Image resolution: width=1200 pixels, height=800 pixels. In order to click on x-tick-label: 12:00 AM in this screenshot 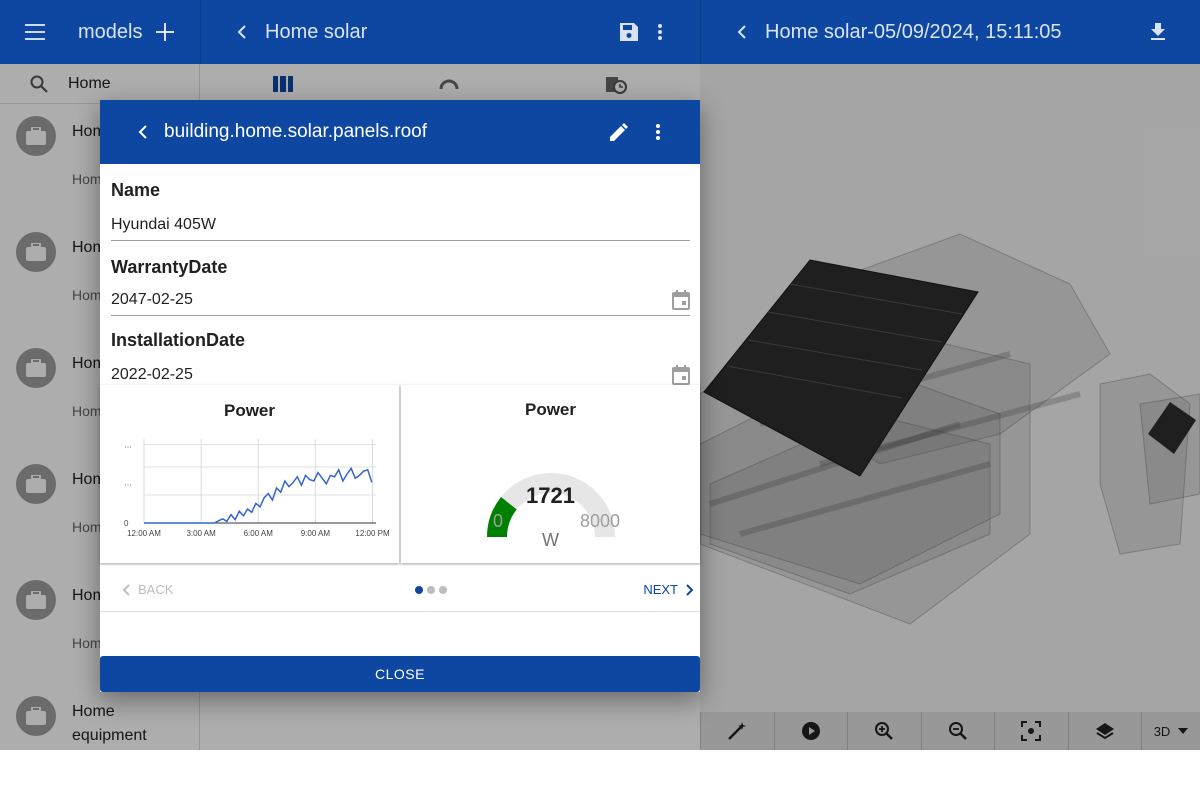, I will do `click(144, 533)`.